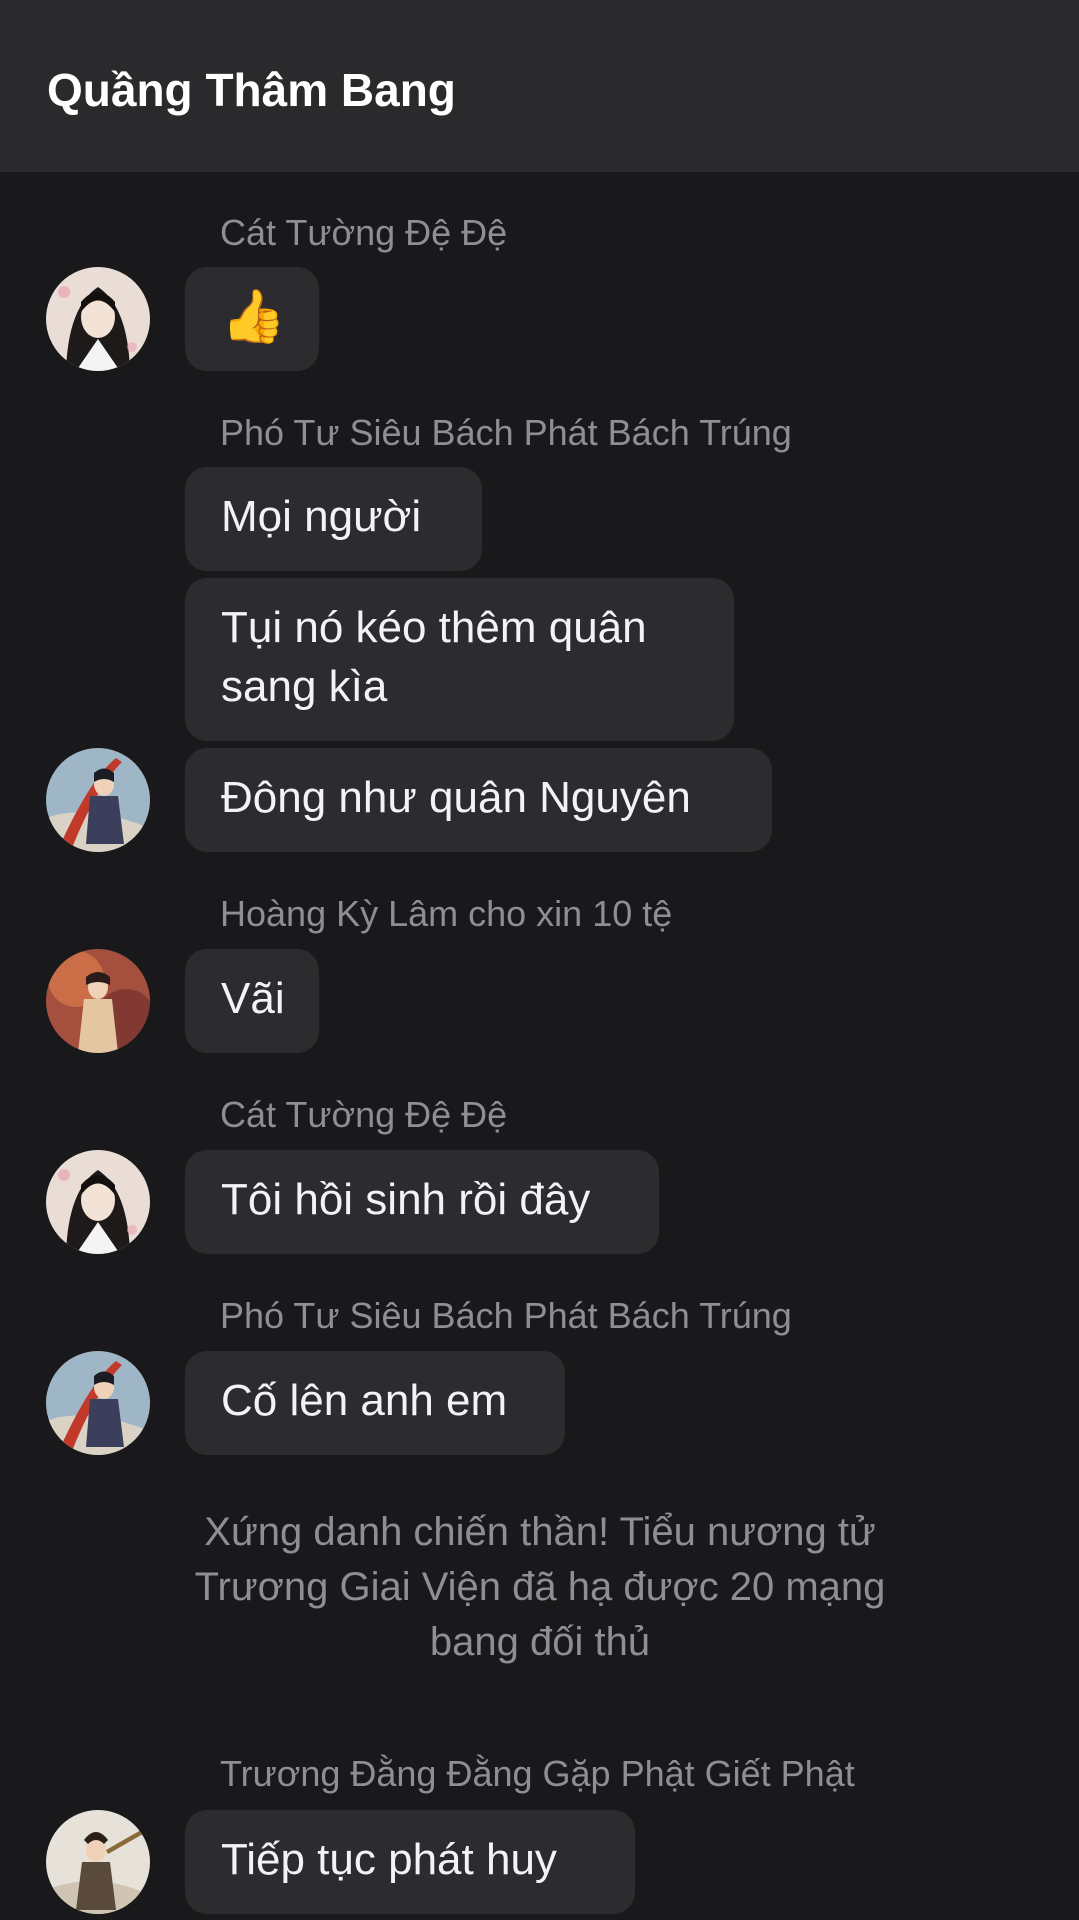 The image size is (1079, 1920). Describe the element at coordinates (537, 1773) in the screenshot. I see `sender-name: Trương Đằng Đằng Gặp Phật Giết Phật` at that location.